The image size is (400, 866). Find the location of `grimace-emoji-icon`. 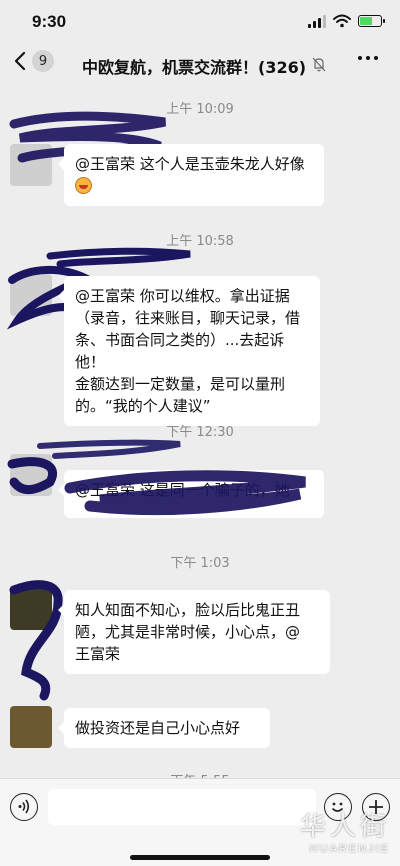

grimace-emoji-icon is located at coordinates (83, 185).